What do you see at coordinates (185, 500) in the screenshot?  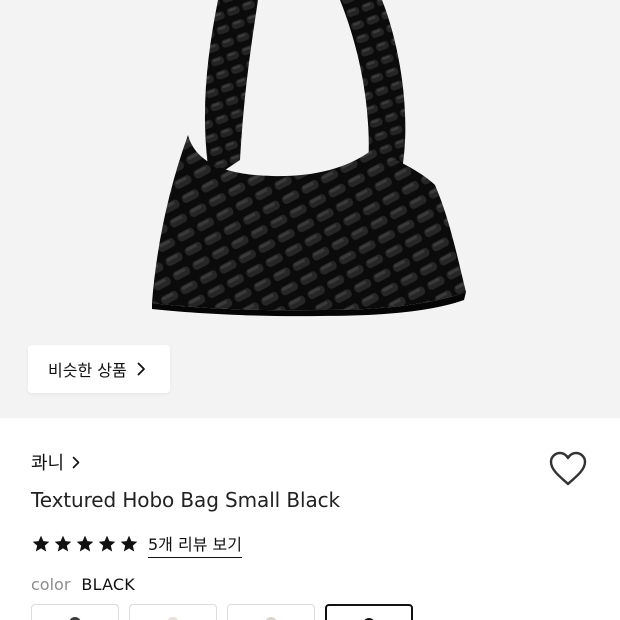 I see `product-title: Textured Hobo Bag Small Black` at bounding box center [185, 500].